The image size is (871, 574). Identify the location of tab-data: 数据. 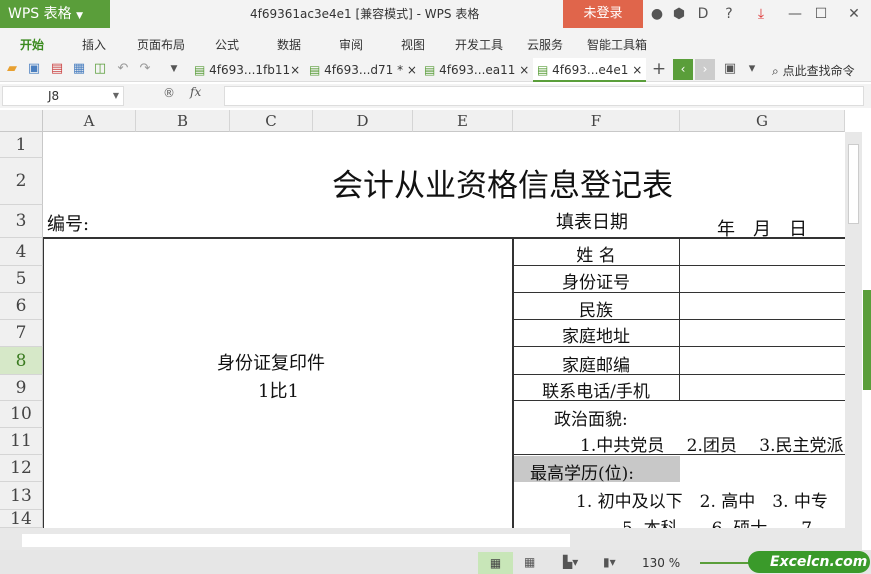
(289, 44).